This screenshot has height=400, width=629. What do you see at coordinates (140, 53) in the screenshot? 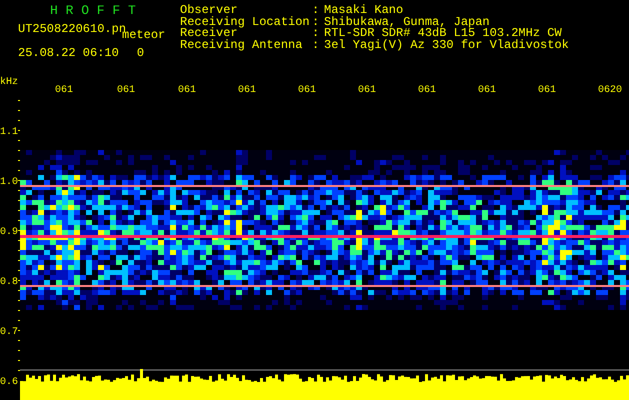
I see `detection-count: 0` at bounding box center [140, 53].